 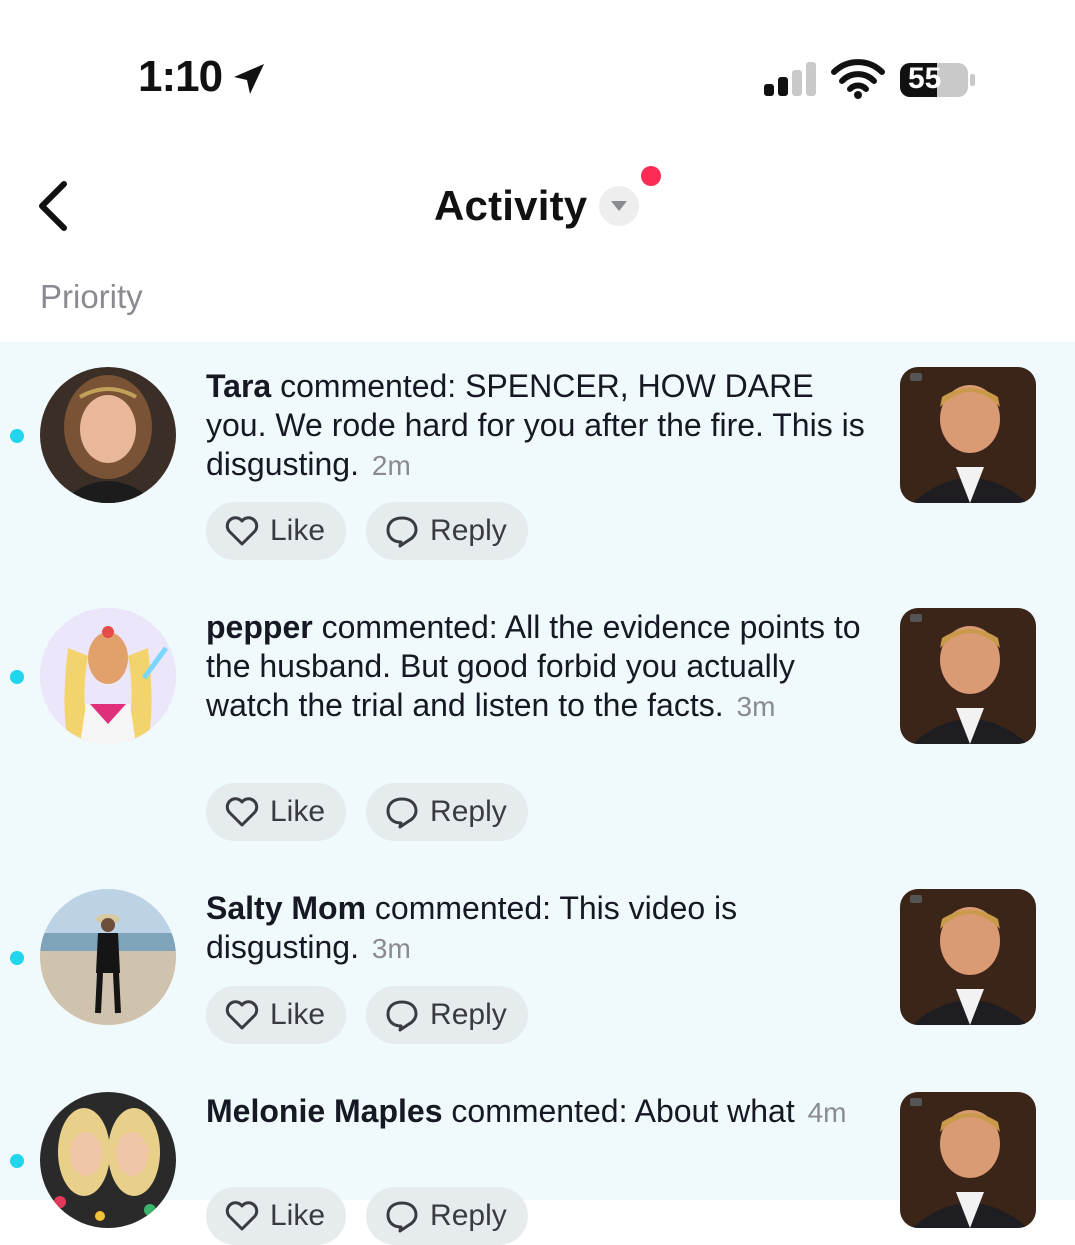 I want to click on page-title: Activity, so click(x=511, y=205).